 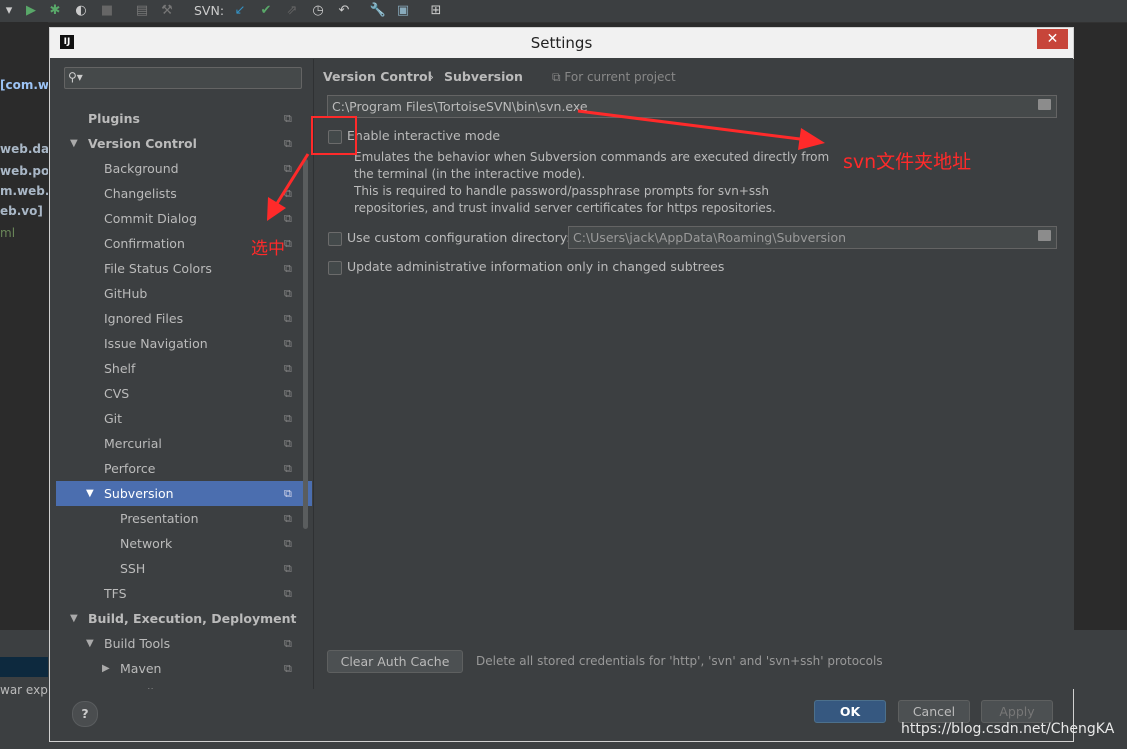 What do you see at coordinates (907, 162) in the screenshot?
I see `svn-folder-annotation: svn文件夹地址` at bounding box center [907, 162].